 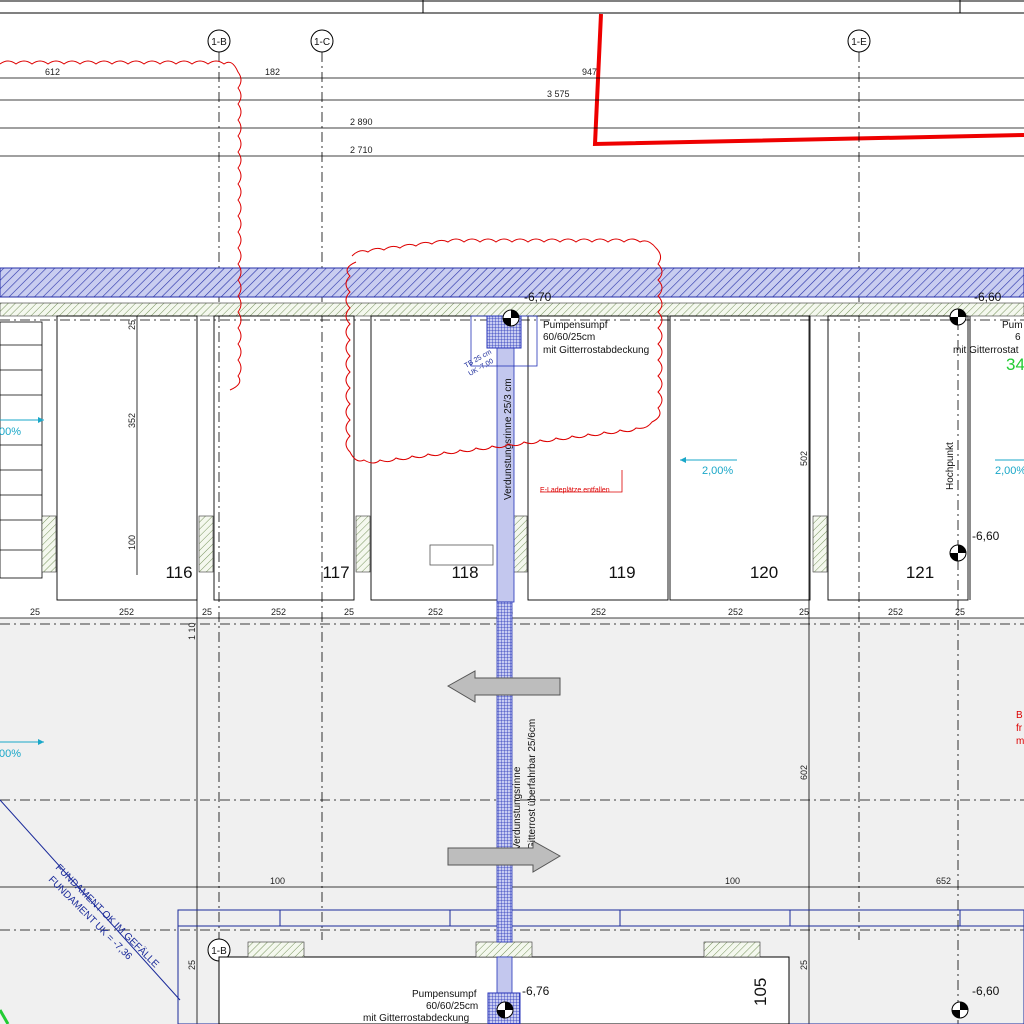 What do you see at coordinates (735, 612) in the screenshot?
I see `dim-row-252e: 252` at bounding box center [735, 612].